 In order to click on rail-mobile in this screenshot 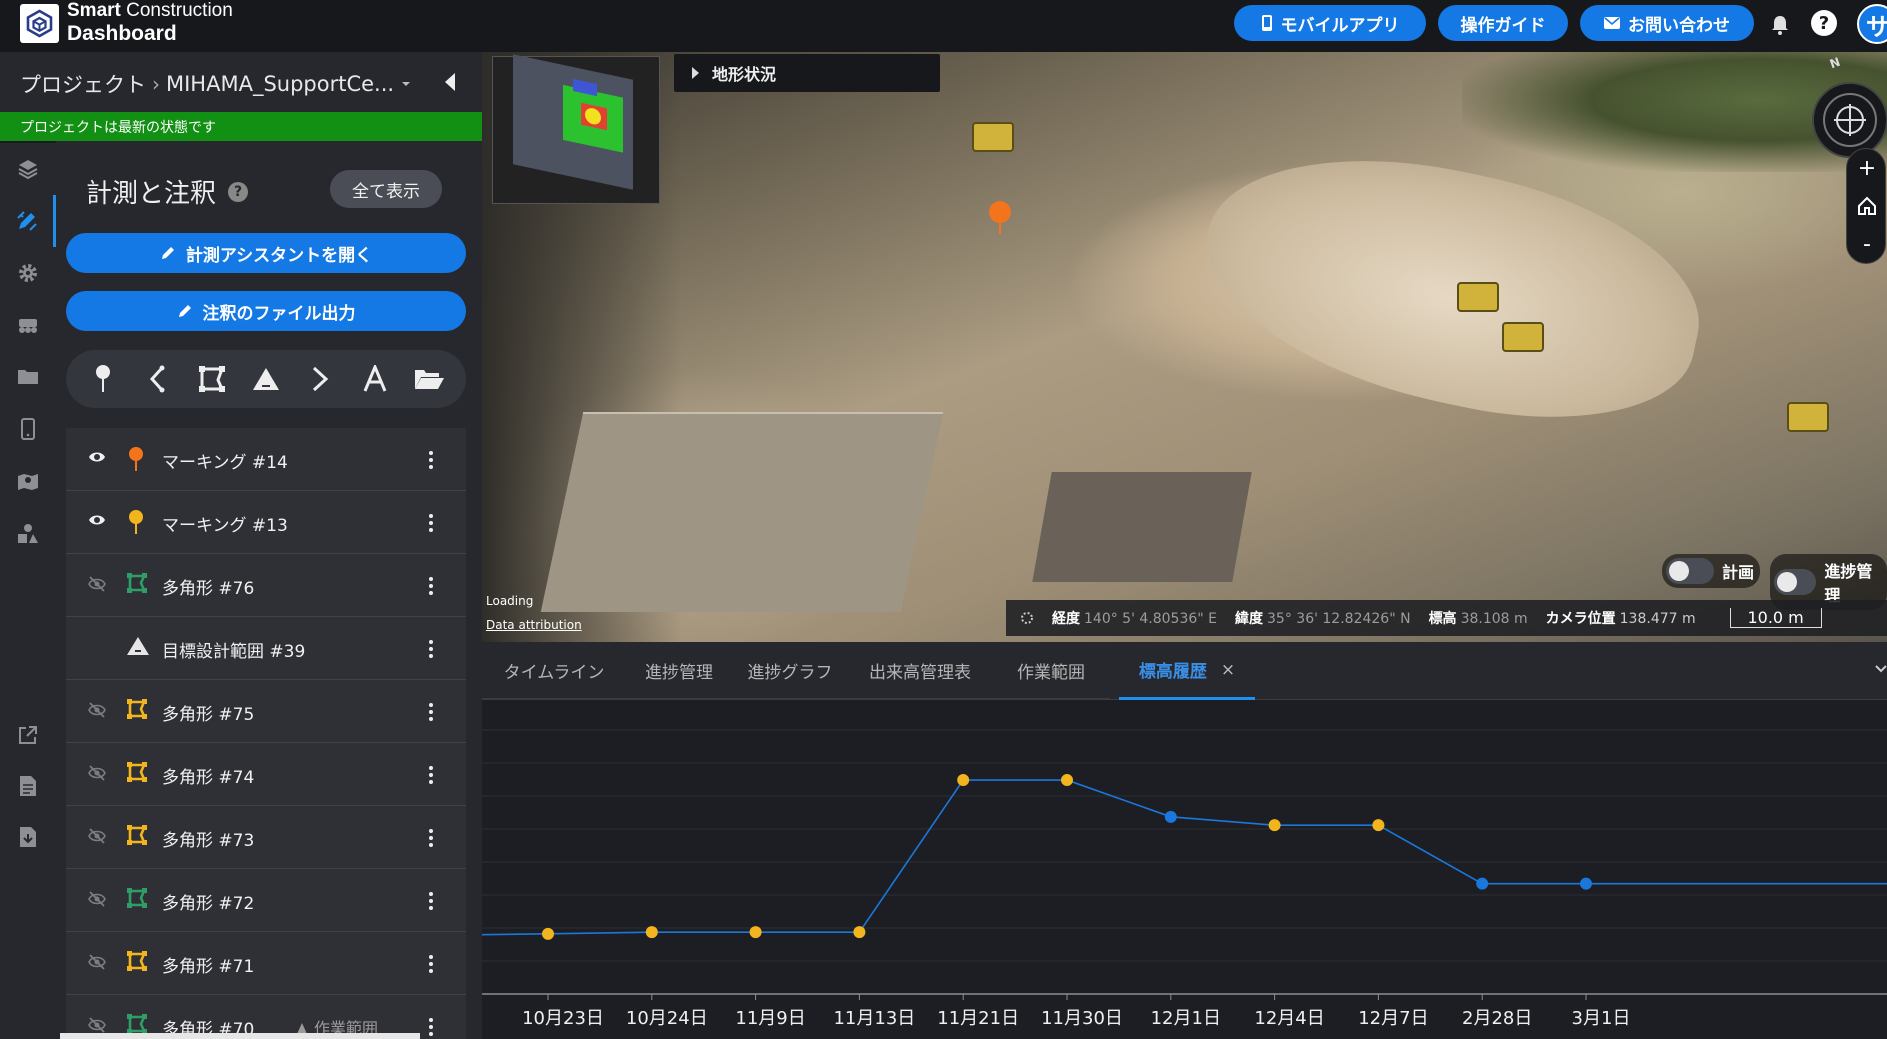, I will do `click(28, 429)`.